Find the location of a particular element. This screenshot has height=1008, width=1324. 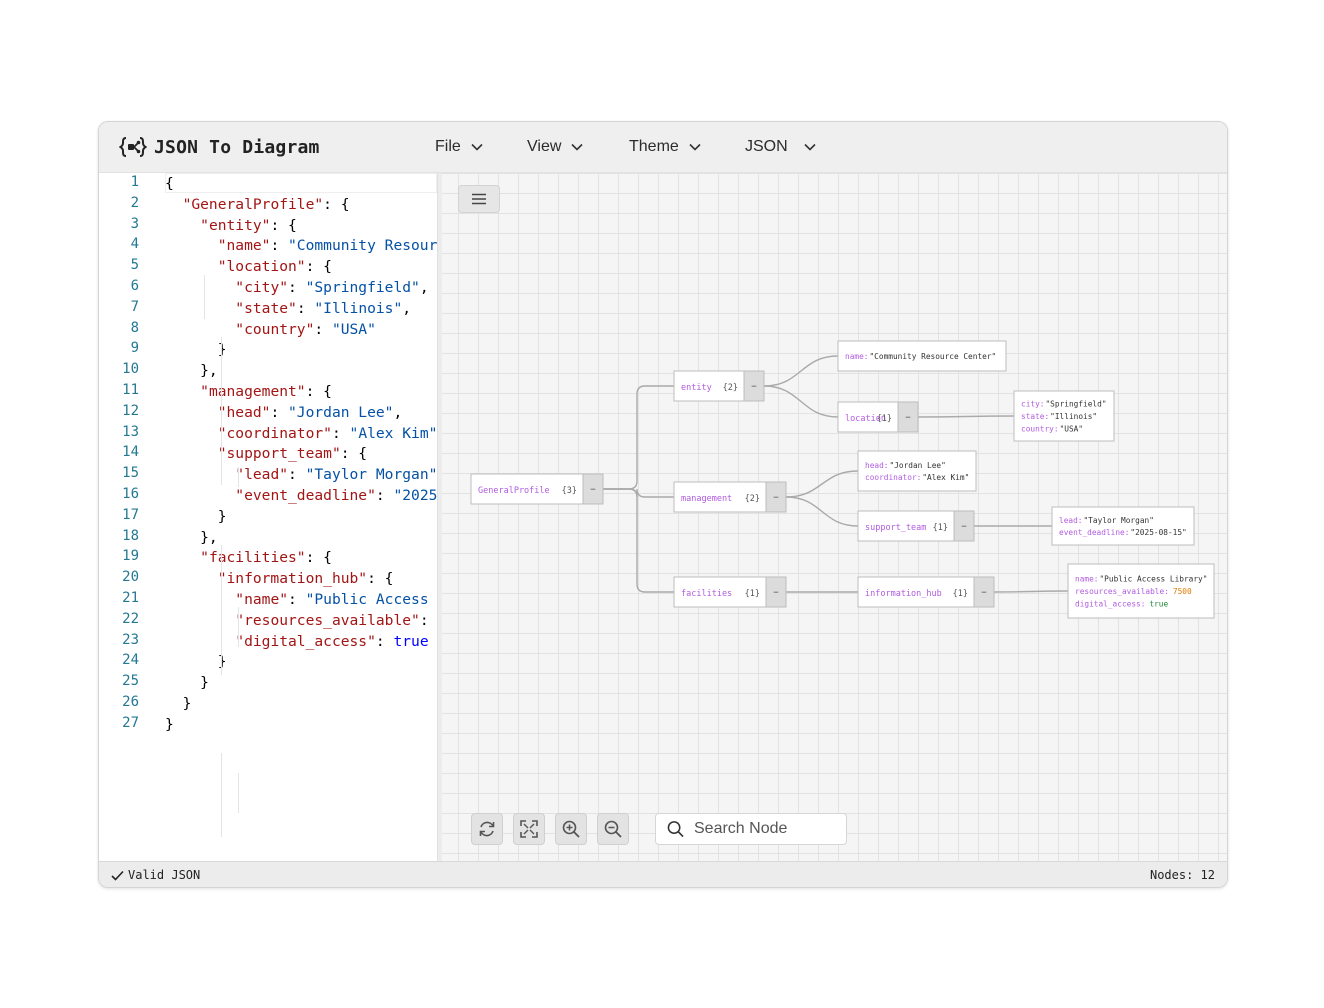

diagram-node-management: management {2} − is located at coordinates (730, 497).